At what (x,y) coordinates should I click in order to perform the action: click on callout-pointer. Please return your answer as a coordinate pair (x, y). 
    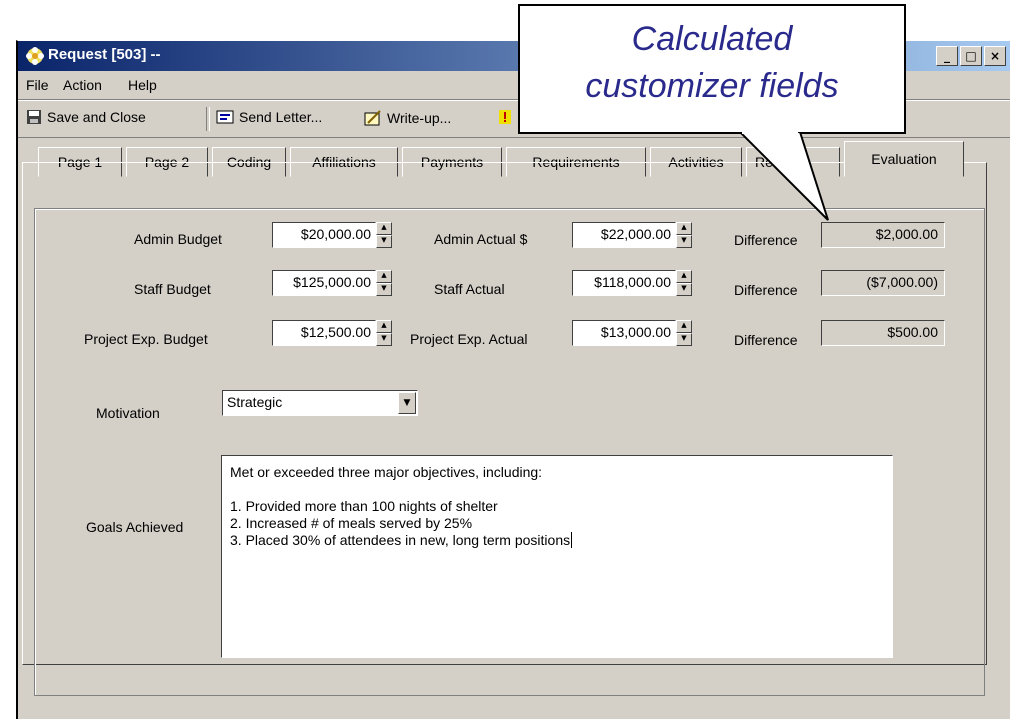
    Looking at the image, I should click on (784, 176).